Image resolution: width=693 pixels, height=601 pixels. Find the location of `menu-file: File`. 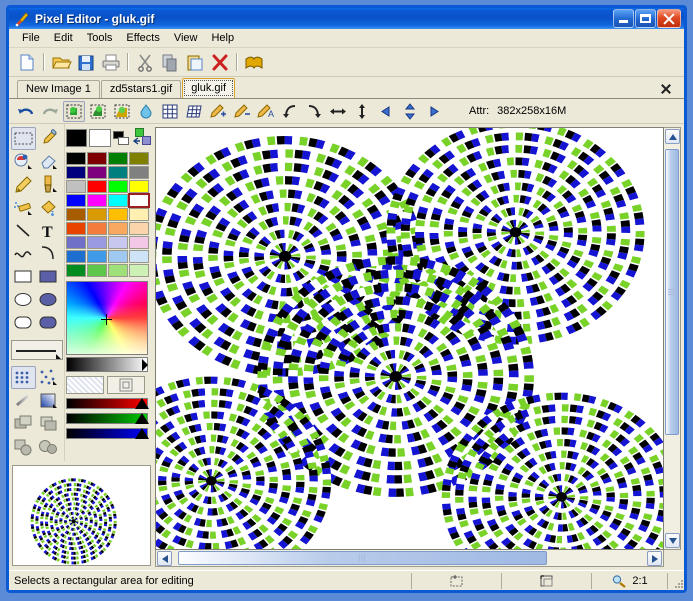

menu-file: File is located at coordinates (31, 38).